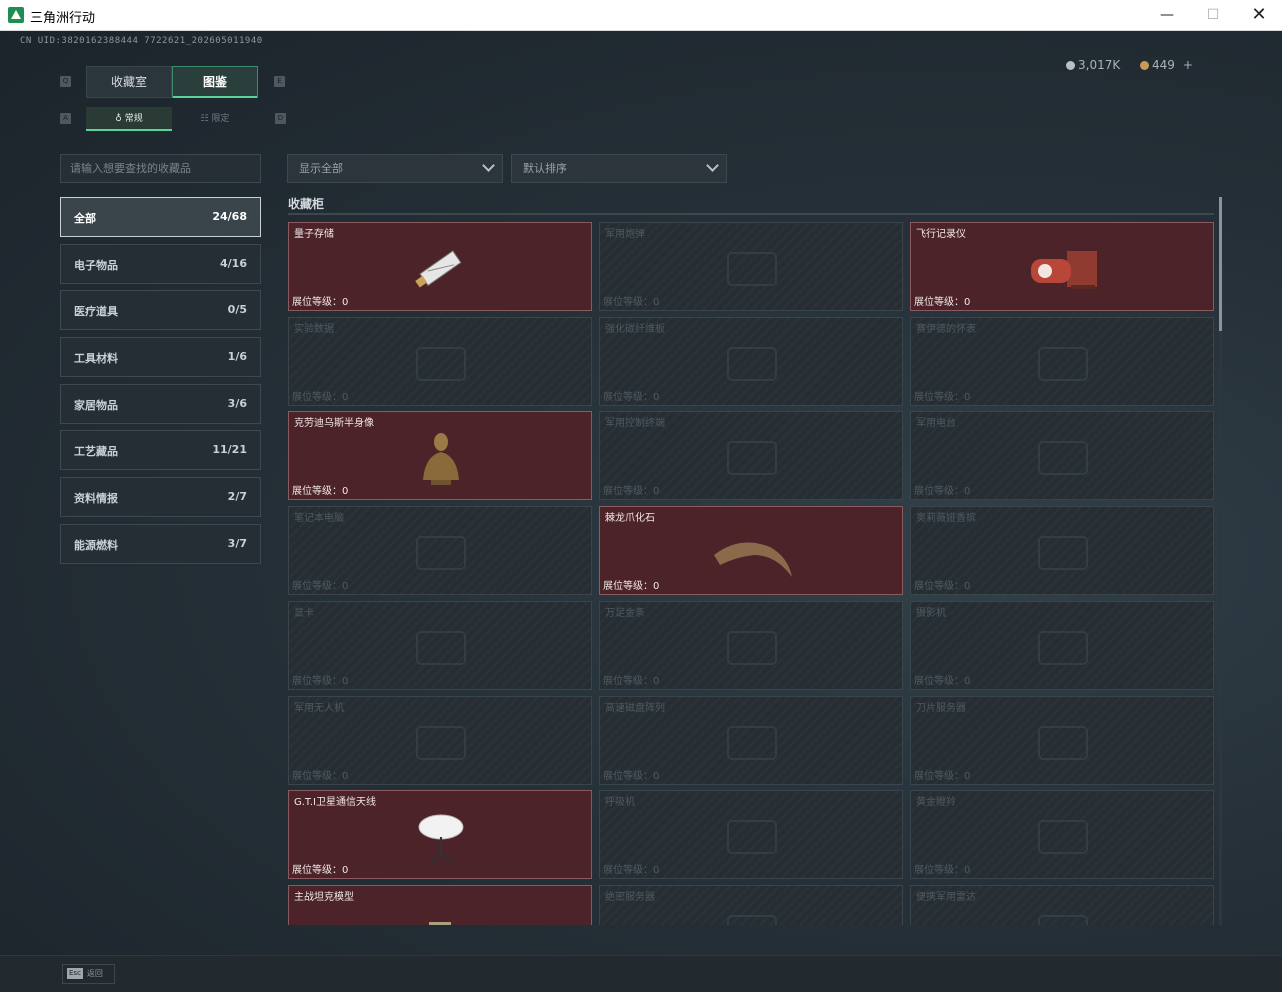 The height and width of the screenshot is (992, 1282). I want to click on control-terminal-icon, so click(752, 458).